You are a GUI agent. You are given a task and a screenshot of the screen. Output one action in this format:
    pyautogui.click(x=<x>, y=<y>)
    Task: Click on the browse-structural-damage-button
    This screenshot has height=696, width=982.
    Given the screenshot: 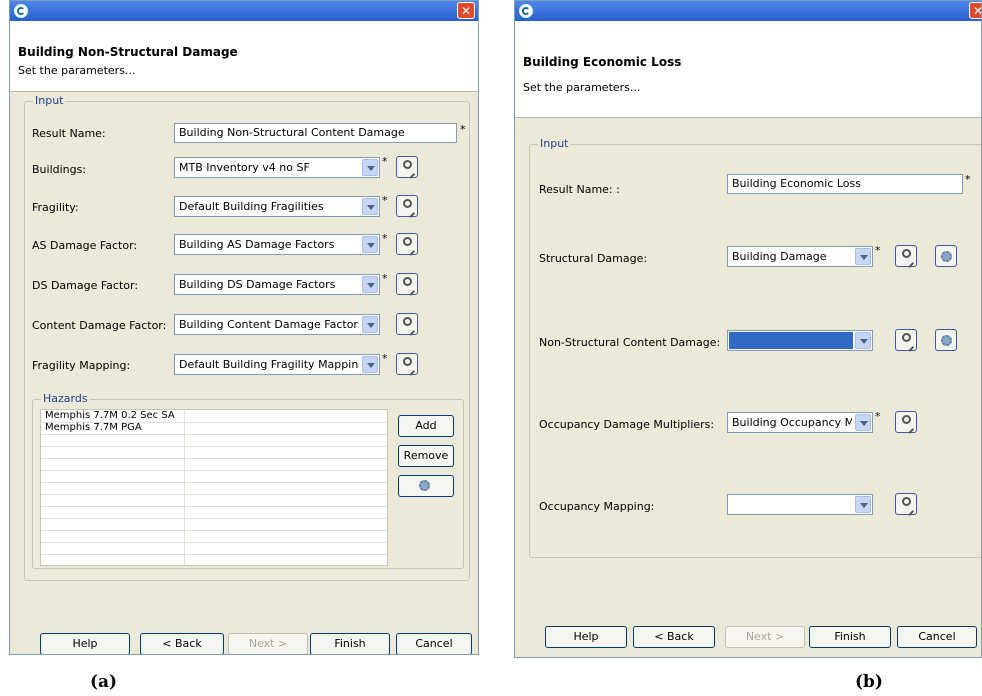 What is the action you would take?
    pyautogui.click(x=906, y=256)
    